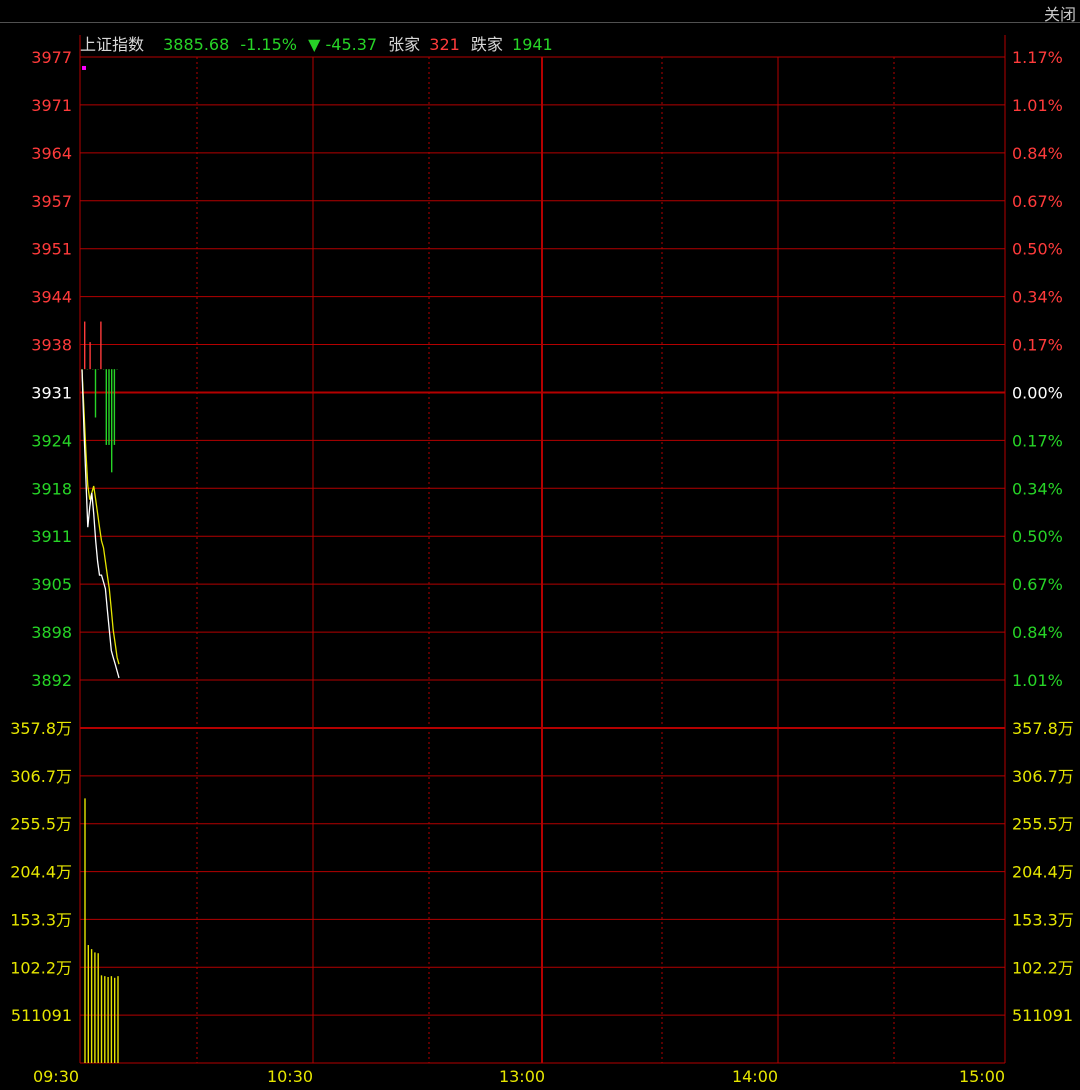 The height and width of the screenshot is (1090, 1080). I want to click on down-count-label: 跌家, so click(486, 44).